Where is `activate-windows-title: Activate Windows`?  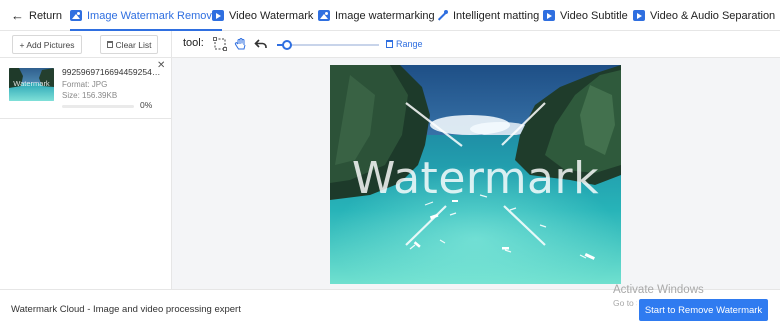
activate-windows-title: Activate Windows is located at coordinates (658, 290).